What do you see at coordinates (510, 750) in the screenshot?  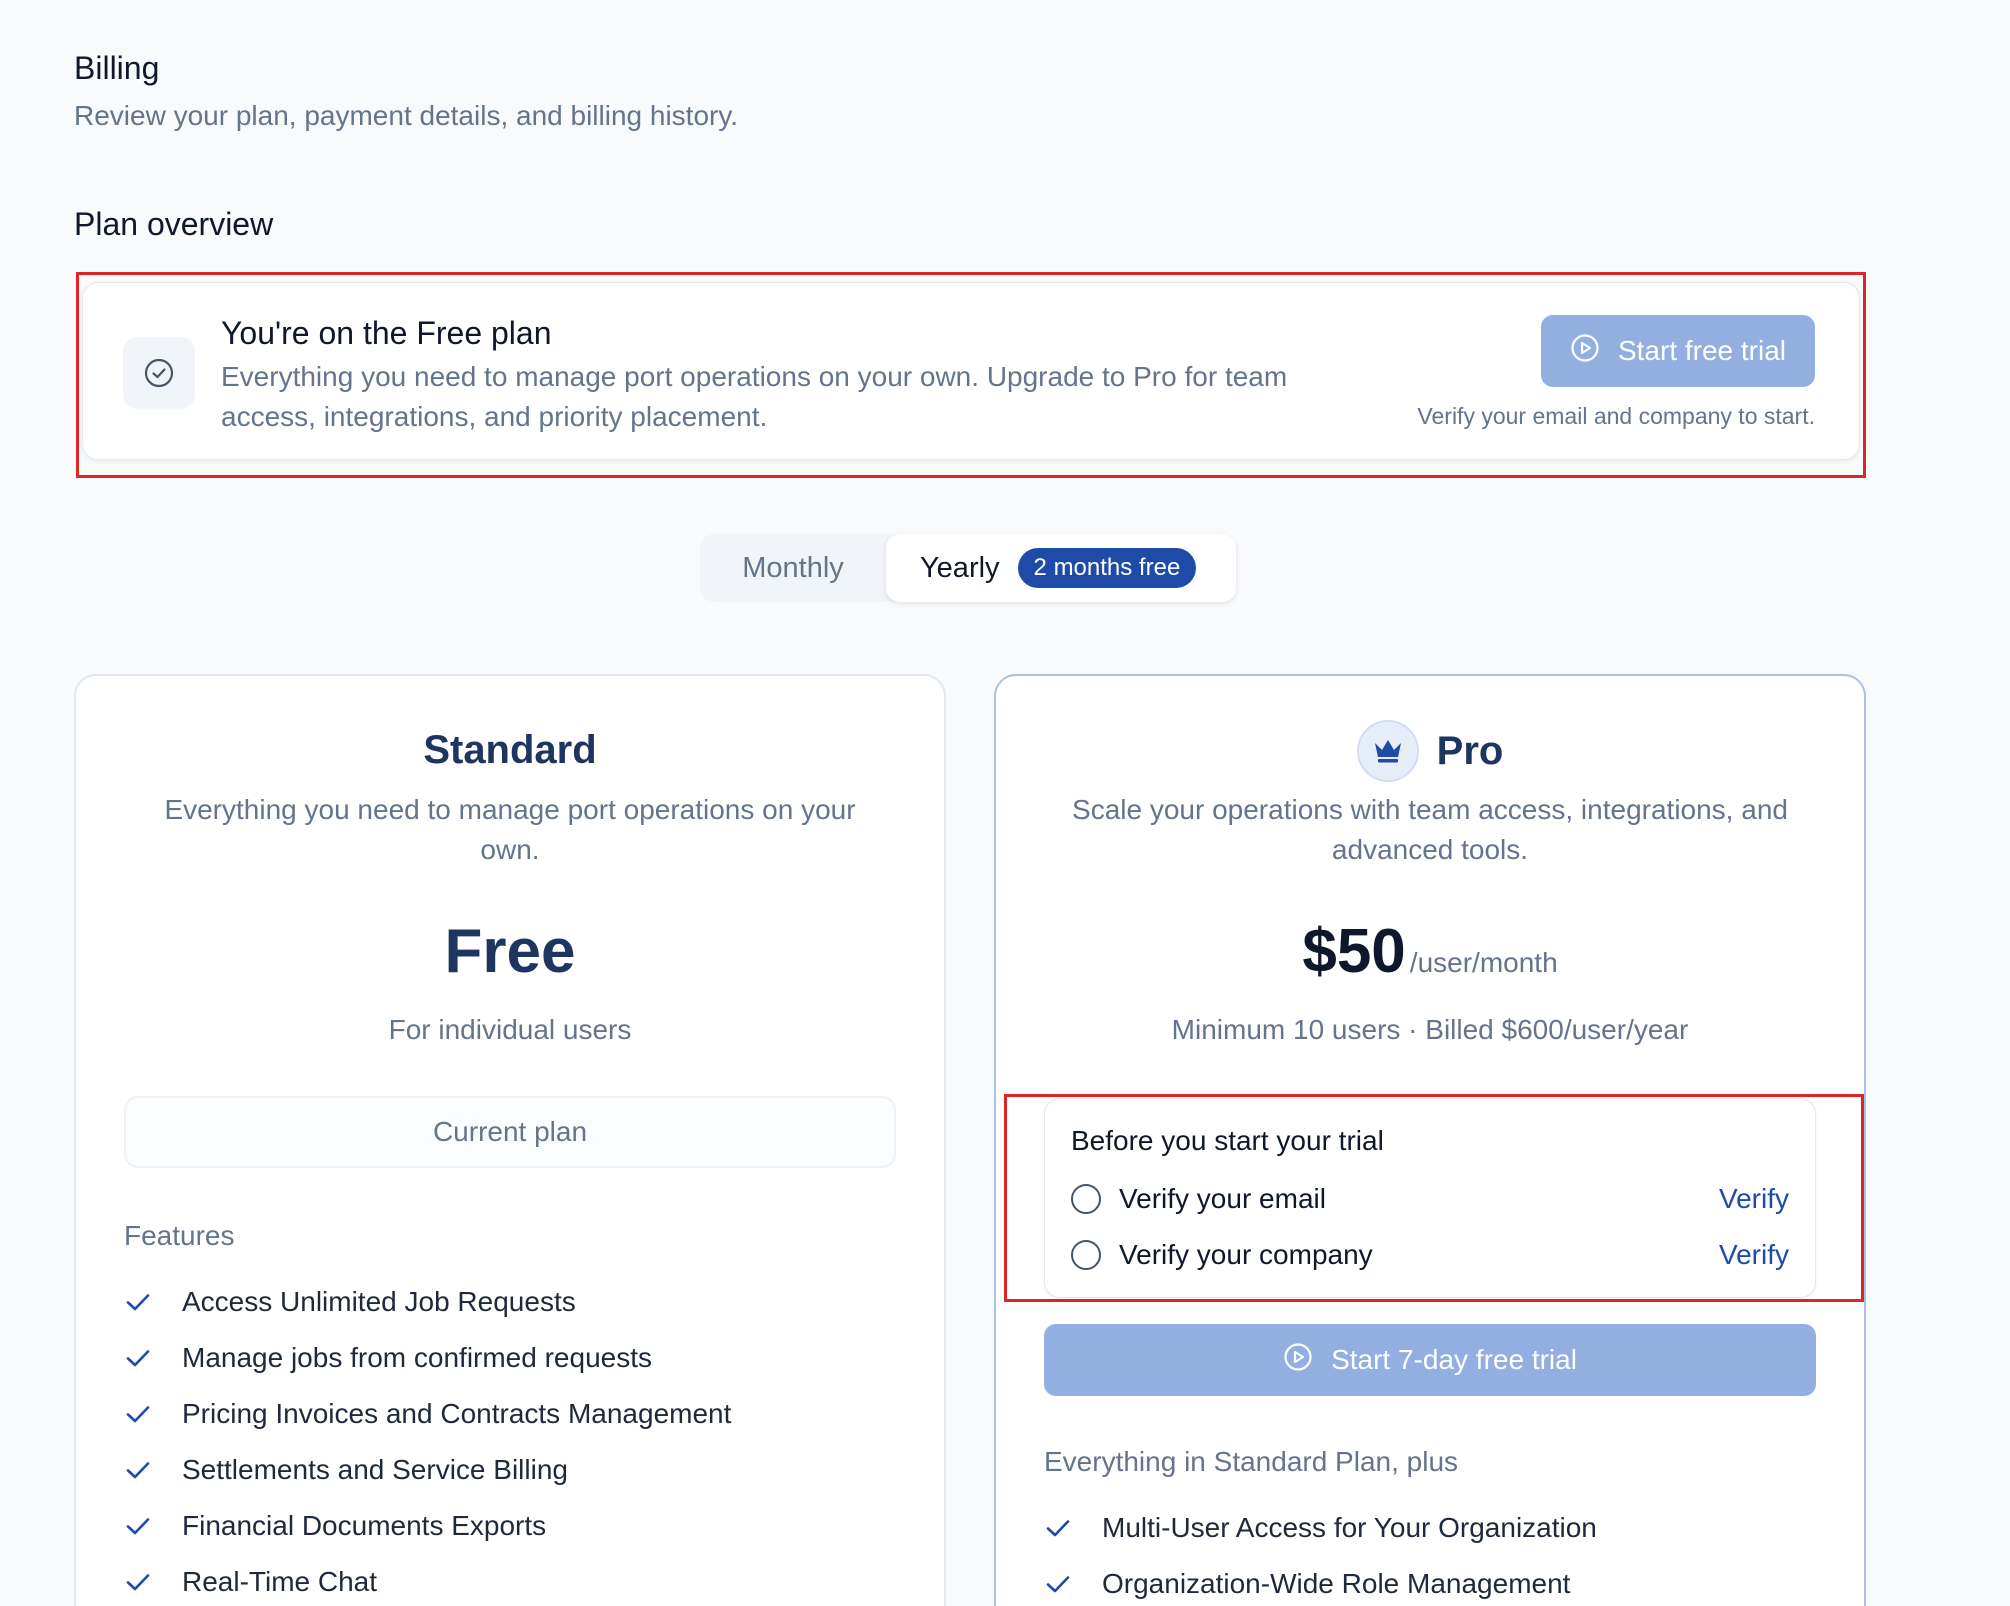 I see `standard-plan-name: Standard` at bounding box center [510, 750].